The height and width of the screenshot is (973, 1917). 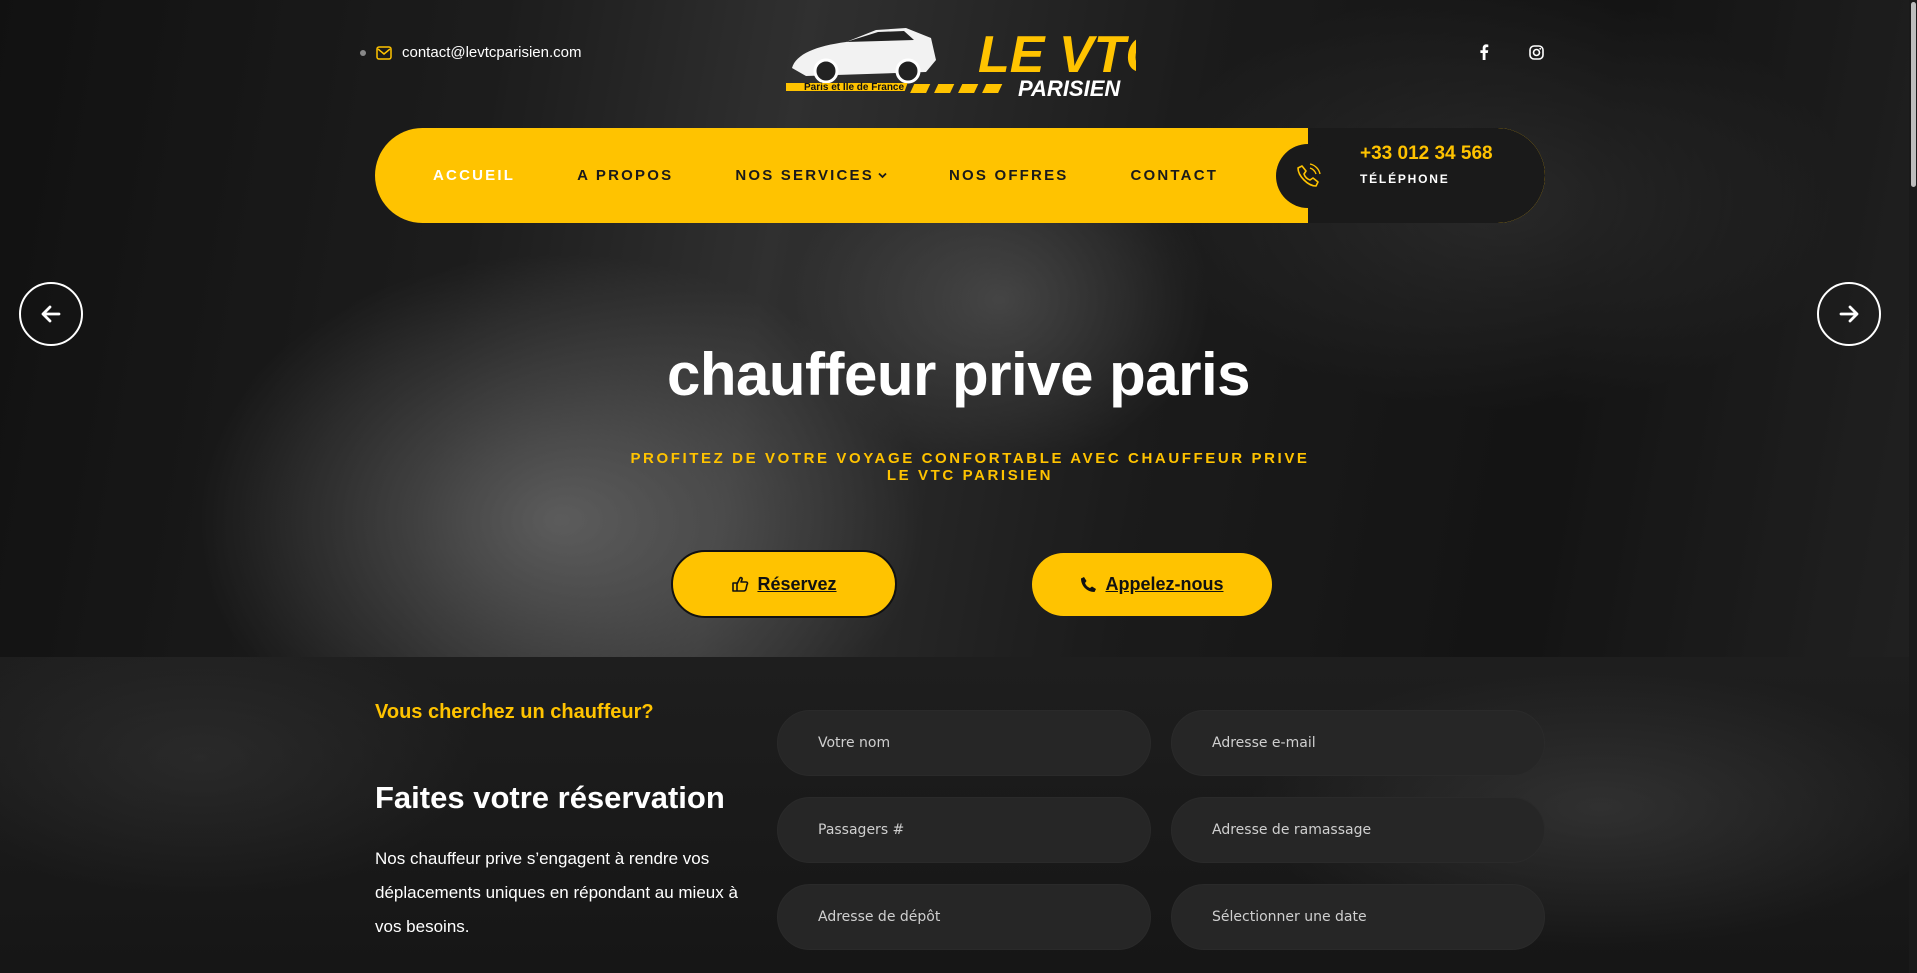 What do you see at coordinates (1264, 743) in the screenshot?
I see `email-field-placeholder: Adresse e-mail` at bounding box center [1264, 743].